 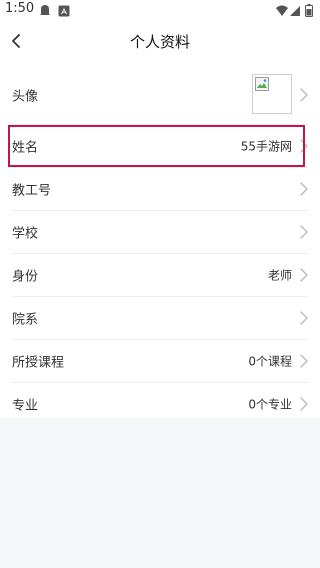 I want to click on identity-label: 身份, so click(x=25, y=277).